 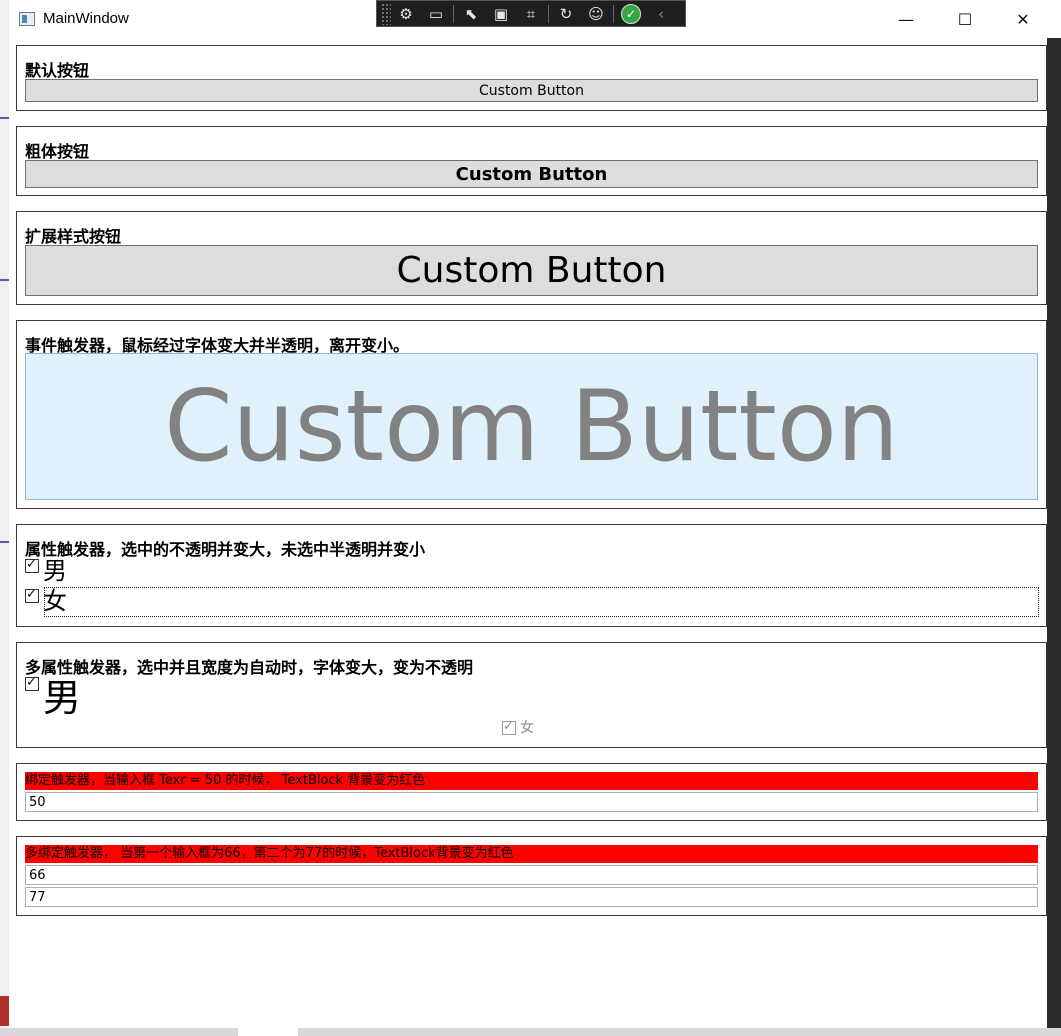 I want to click on extended-custom-button: Custom Button, so click(x=531, y=270).